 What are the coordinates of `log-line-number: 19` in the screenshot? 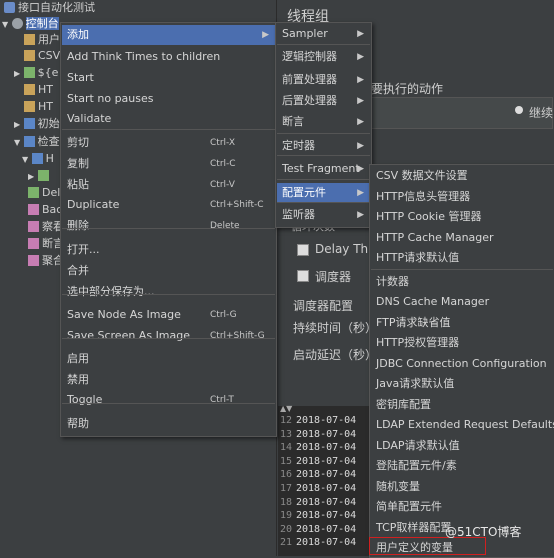 It's located at (285, 516).